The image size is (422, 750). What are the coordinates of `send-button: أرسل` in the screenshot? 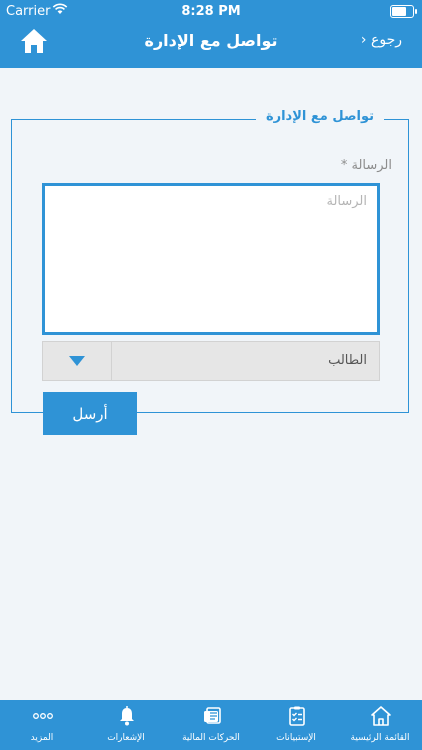 It's located at (90, 413).